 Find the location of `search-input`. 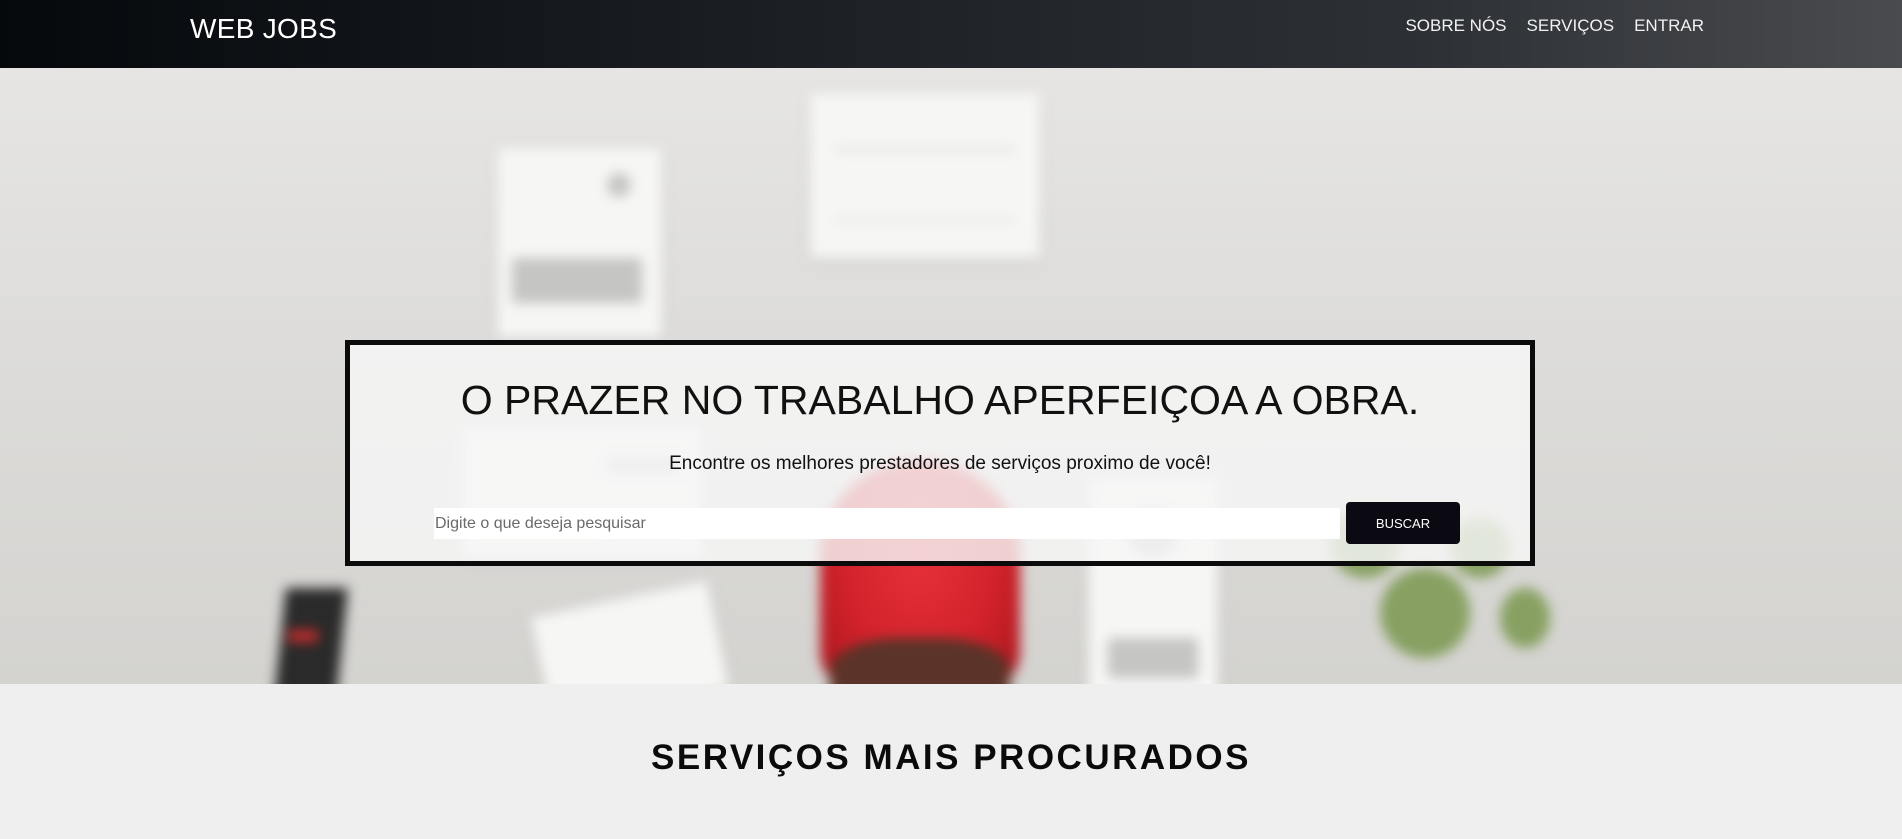

search-input is located at coordinates (887, 523).